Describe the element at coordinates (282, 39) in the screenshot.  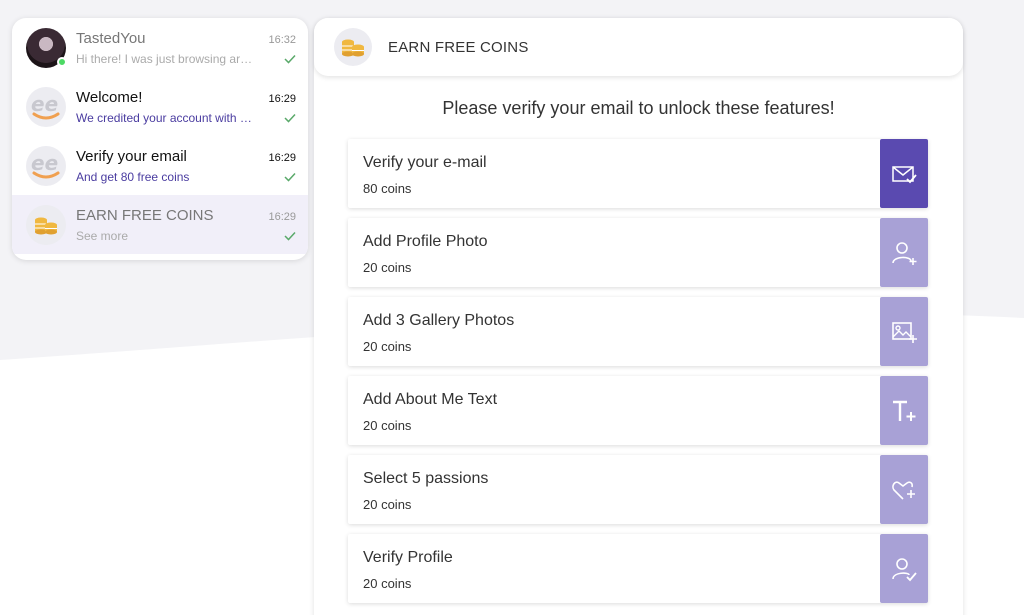
I see `conversation-time: 16:32` at that location.